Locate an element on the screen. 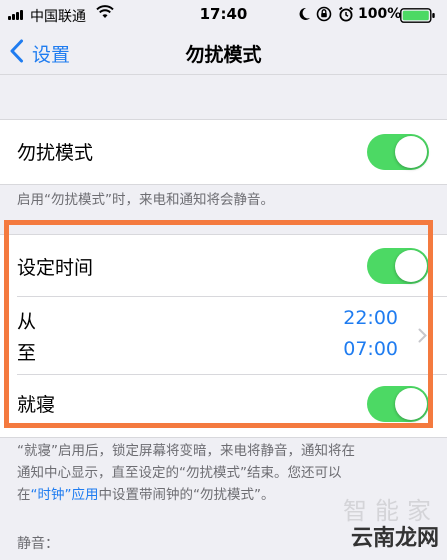 The image size is (447, 560). from-to-row: 从 至 22:00 07:00 is located at coordinates (223, 335).